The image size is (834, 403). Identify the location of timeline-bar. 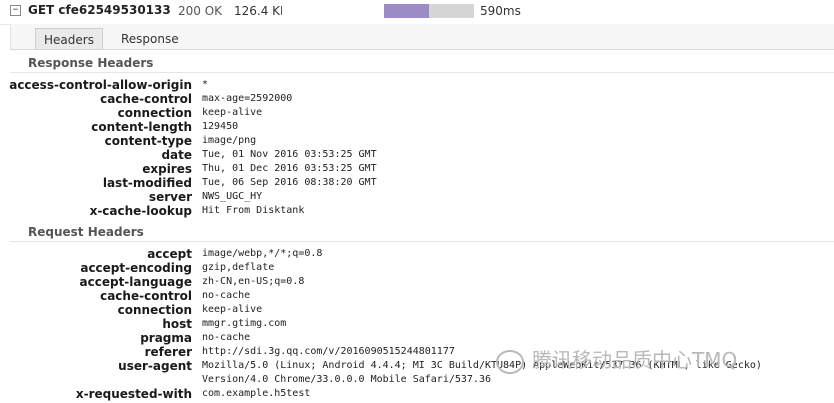
(406, 11).